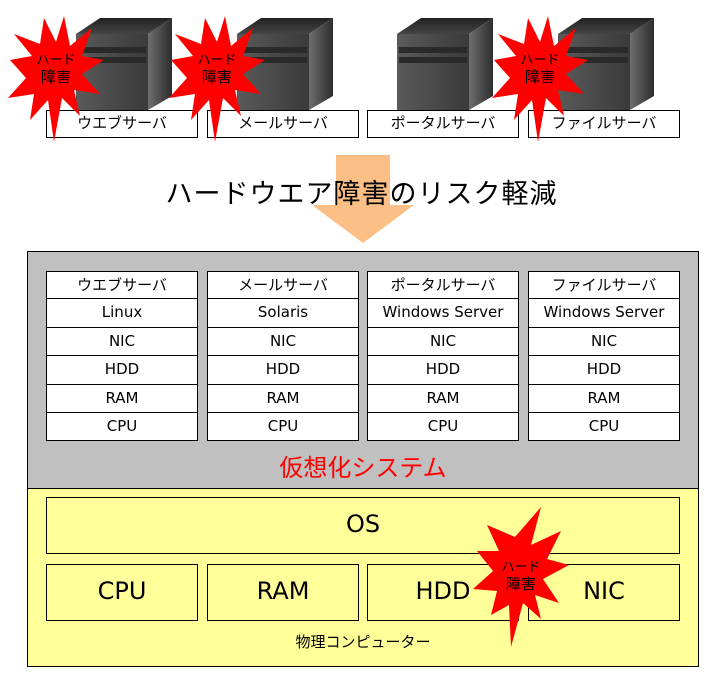 Image resolution: width=723 pixels, height=675 pixels. What do you see at coordinates (283, 285) in the screenshot?
I see `vm-name: メールサーバ` at bounding box center [283, 285].